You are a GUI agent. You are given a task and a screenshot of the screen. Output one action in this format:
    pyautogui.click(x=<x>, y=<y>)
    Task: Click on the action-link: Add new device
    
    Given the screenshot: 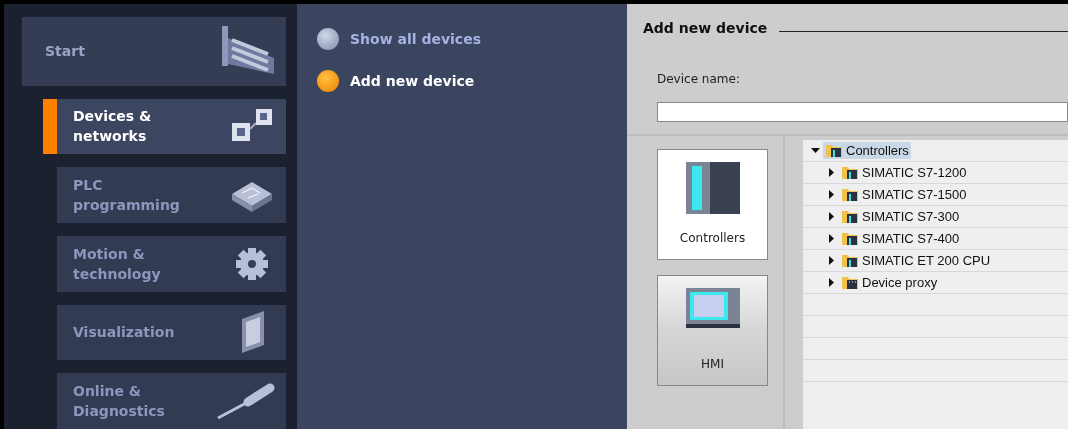 What is the action you would take?
    pyautogui.click(x=412, y=81)
    